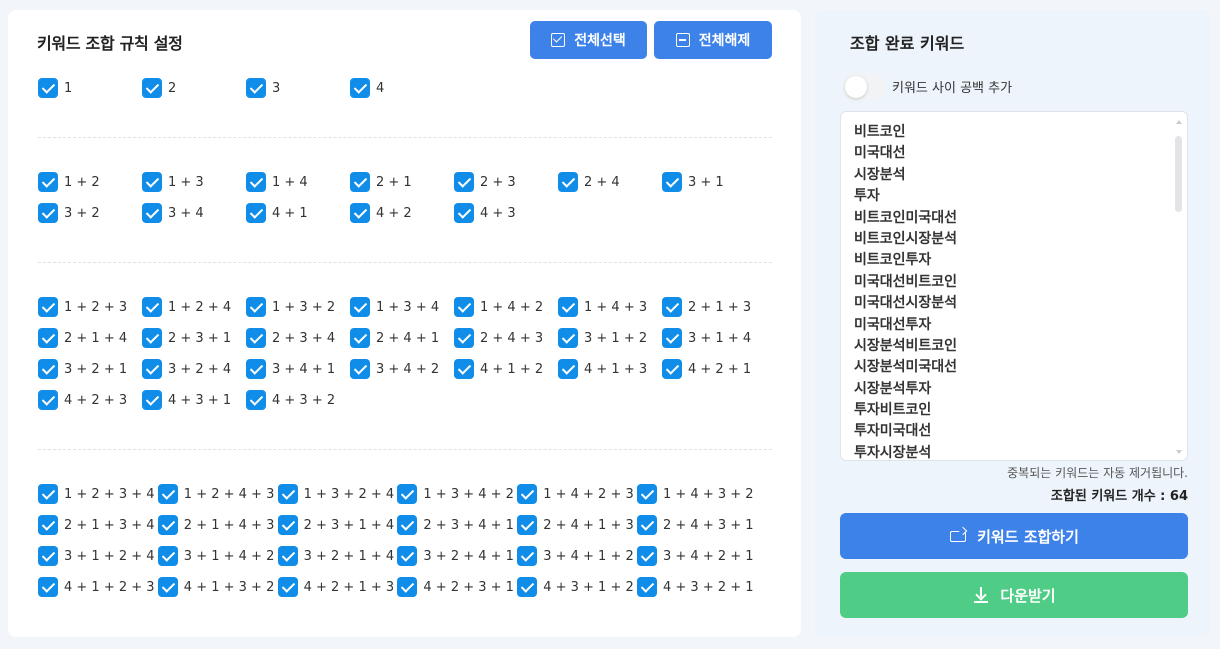 The height and width of the screenshot is (649, 1220). Describe the element at coordinates (695, 556) in the screenshot. I see `rule-checkbox-item: 3 + 4 + 2 + 1` at that location.